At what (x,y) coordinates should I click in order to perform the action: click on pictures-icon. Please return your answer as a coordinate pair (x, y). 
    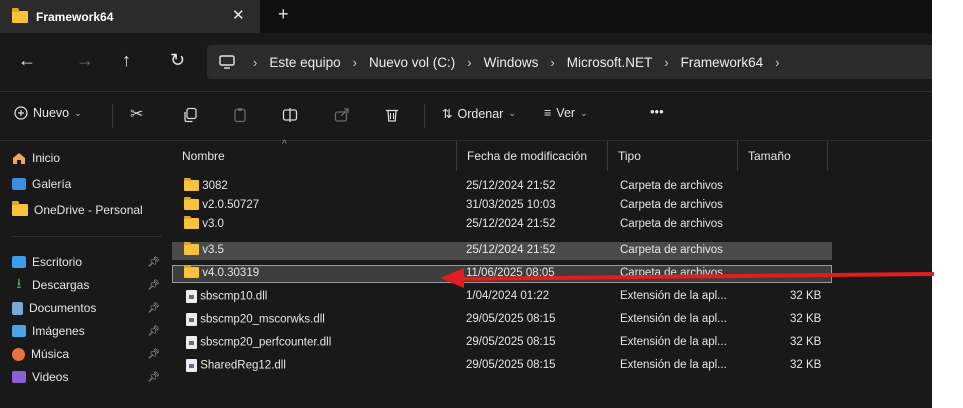
    Looking at the image, I should click on (19, 331).